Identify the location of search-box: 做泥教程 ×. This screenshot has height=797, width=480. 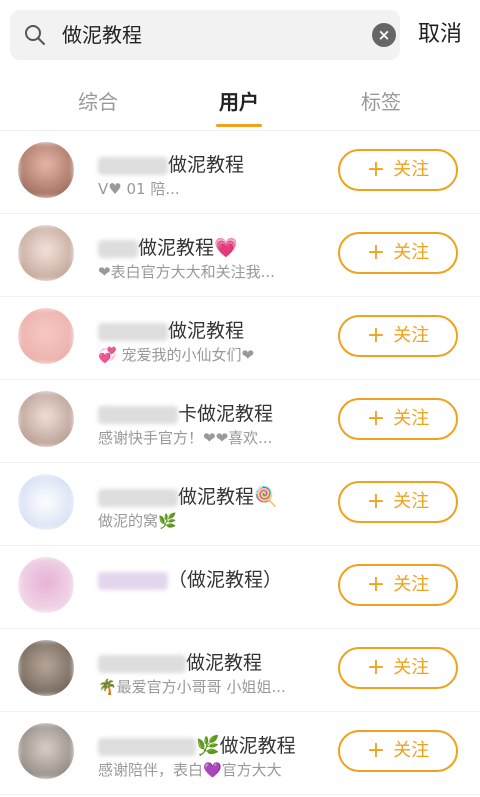
(205, 35).